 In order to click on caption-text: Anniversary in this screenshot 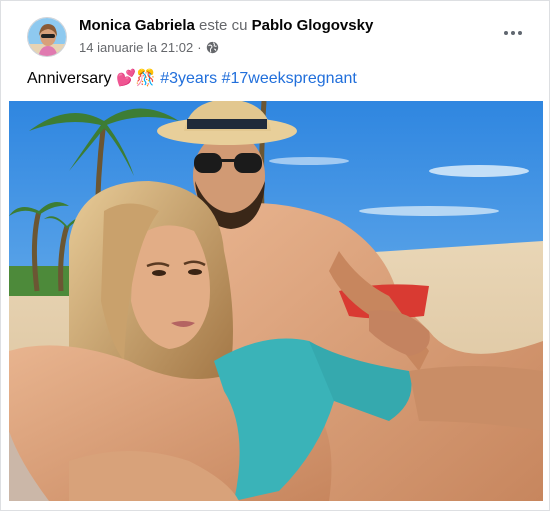, I will do `click(69, 78)`.